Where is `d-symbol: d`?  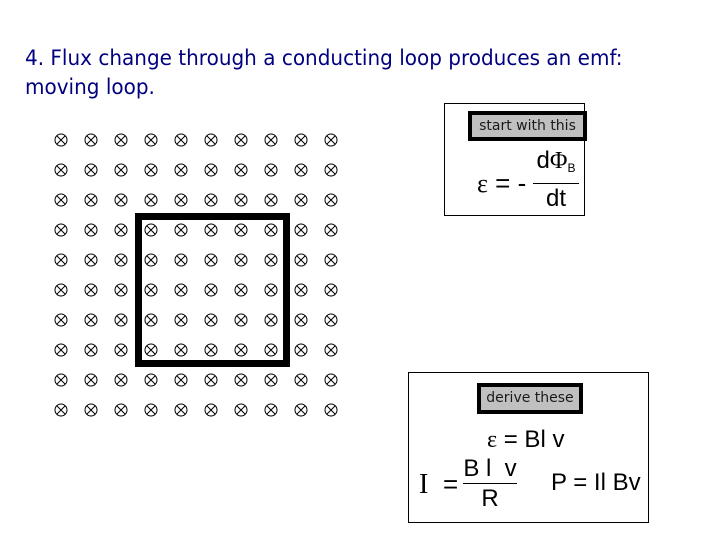 d-symbol: d is located at coordinates (543, 160).